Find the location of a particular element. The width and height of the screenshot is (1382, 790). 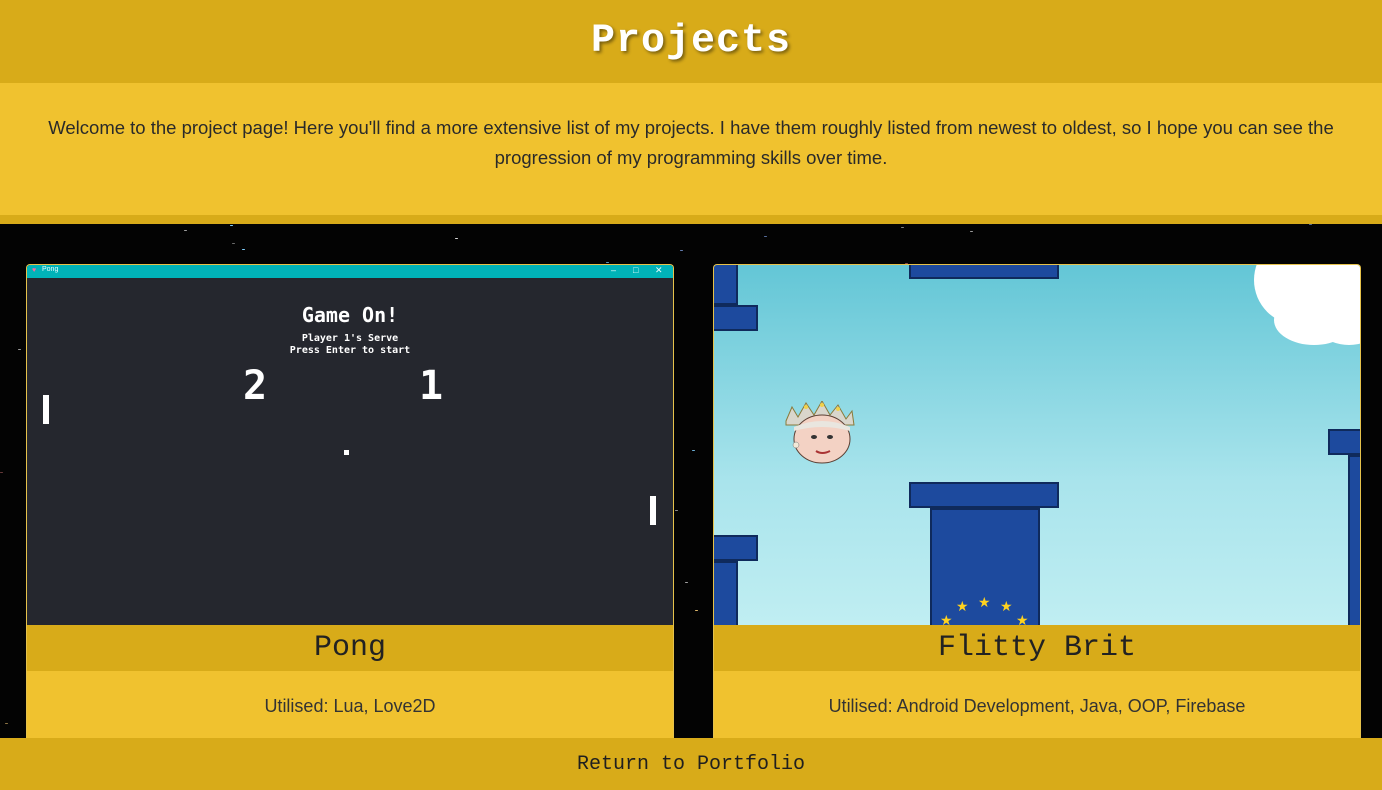

pipe-bottom-left-cap is located at coordinates (736, 548).